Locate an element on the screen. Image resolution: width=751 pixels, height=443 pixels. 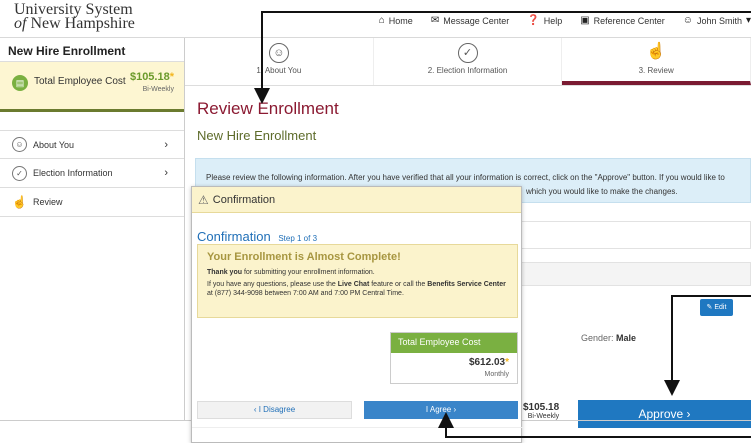
book-icon: ▣ is located at coordinates (585, 20).